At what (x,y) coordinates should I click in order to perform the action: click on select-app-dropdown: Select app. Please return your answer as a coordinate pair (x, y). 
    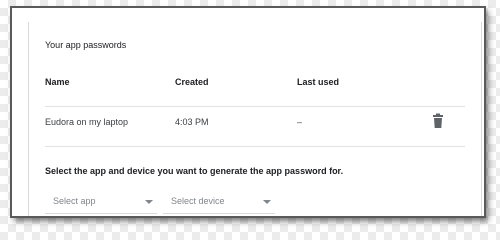
    Looking at the image, I should click on (101, 203).